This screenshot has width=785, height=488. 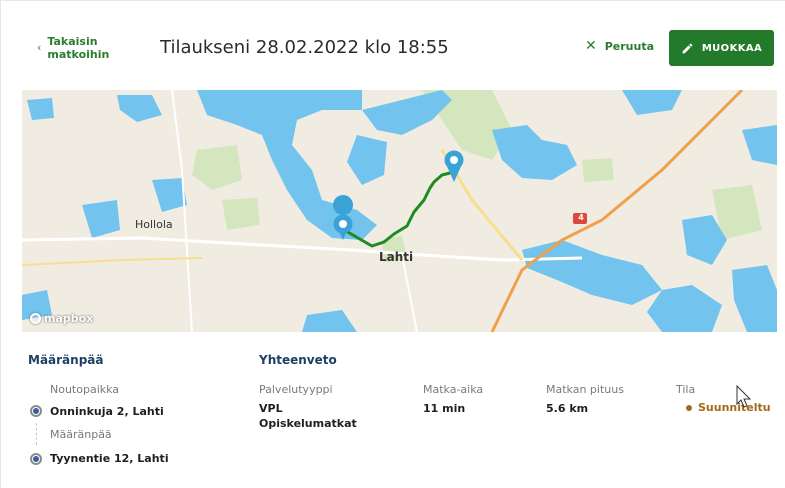 What do you see at coordinates (581, 217) in the screenshot?
I see `road-number-label: 4` at bounding box center [581, 217].